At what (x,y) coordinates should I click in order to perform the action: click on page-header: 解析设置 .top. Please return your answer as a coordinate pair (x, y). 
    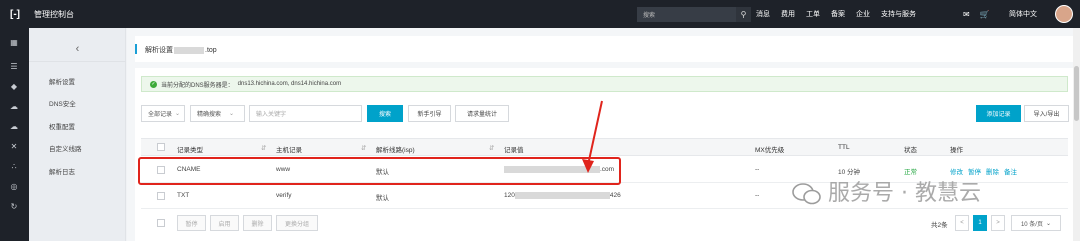
    Looking at the image, I should click on (605, 49).